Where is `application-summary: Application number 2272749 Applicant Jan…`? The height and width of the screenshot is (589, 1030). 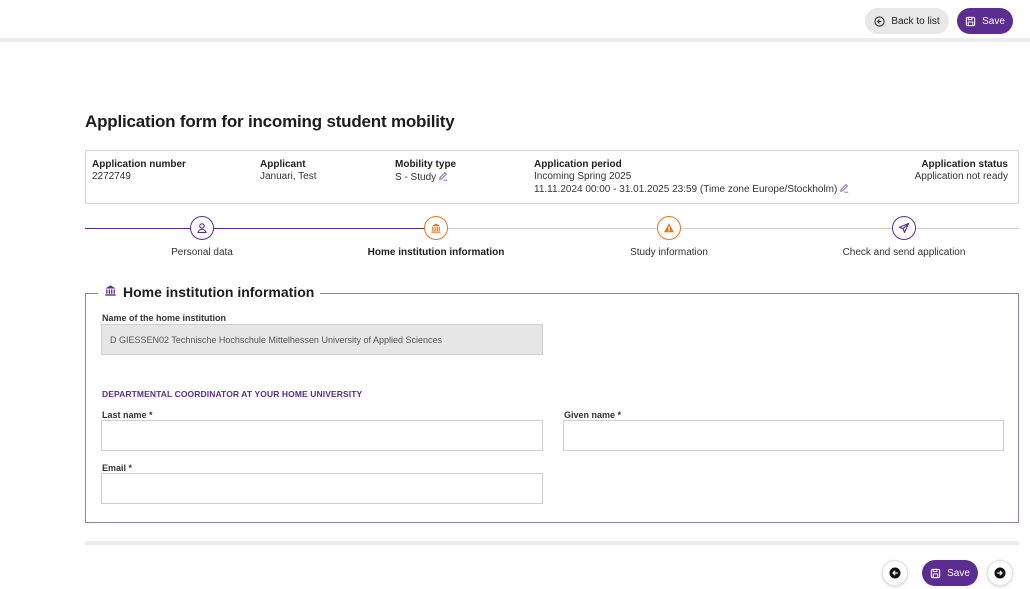
application-summary: Application number 2272749 Applicant Jan… is located at coordinates (552, 177).